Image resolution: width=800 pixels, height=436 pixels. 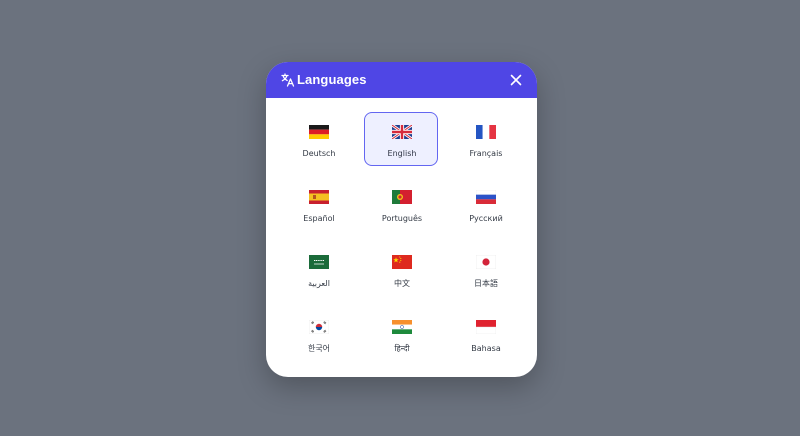 I want to click on language-option-hindi: हिन्दी, so click(x=401, y=334).